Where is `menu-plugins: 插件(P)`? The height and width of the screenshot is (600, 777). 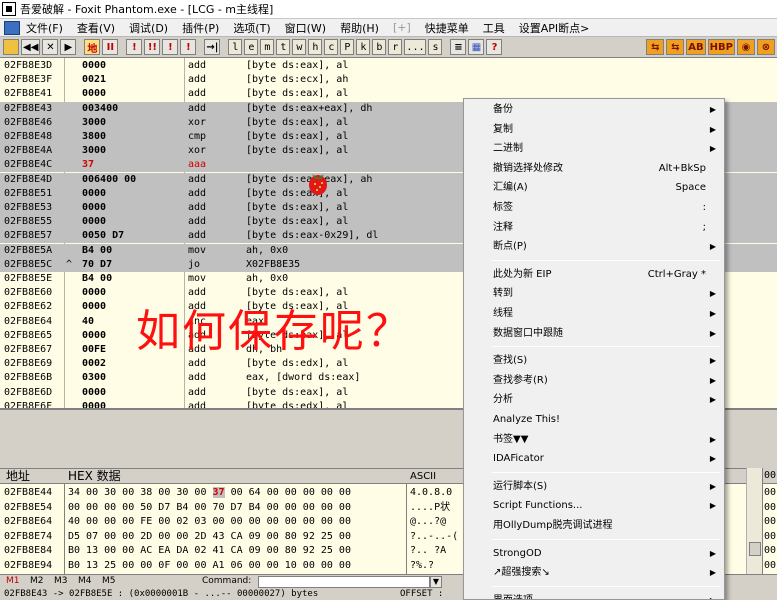 menu-plugins: 插件(P) is located at coordinates (200, 28).